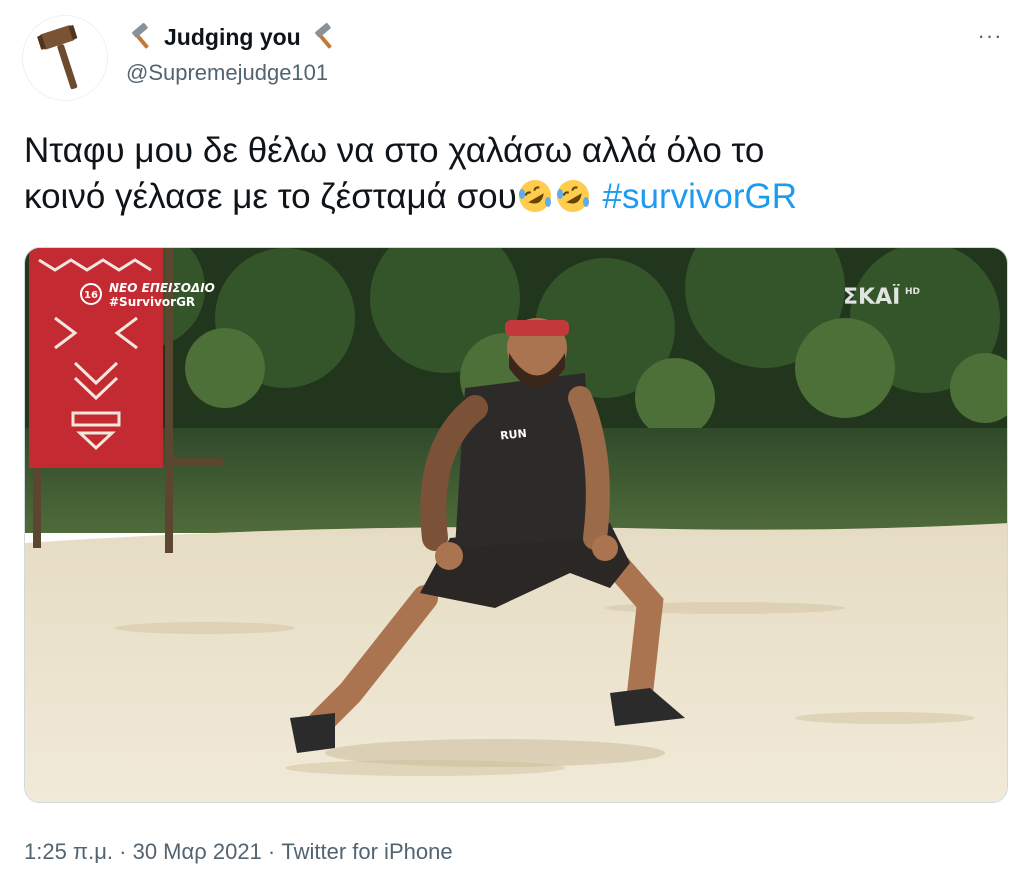  What do you see at coordinates (700, 196) in the screenshot?
I see `hashtag-link: #survivorGR` at bounding box center [700, 196].